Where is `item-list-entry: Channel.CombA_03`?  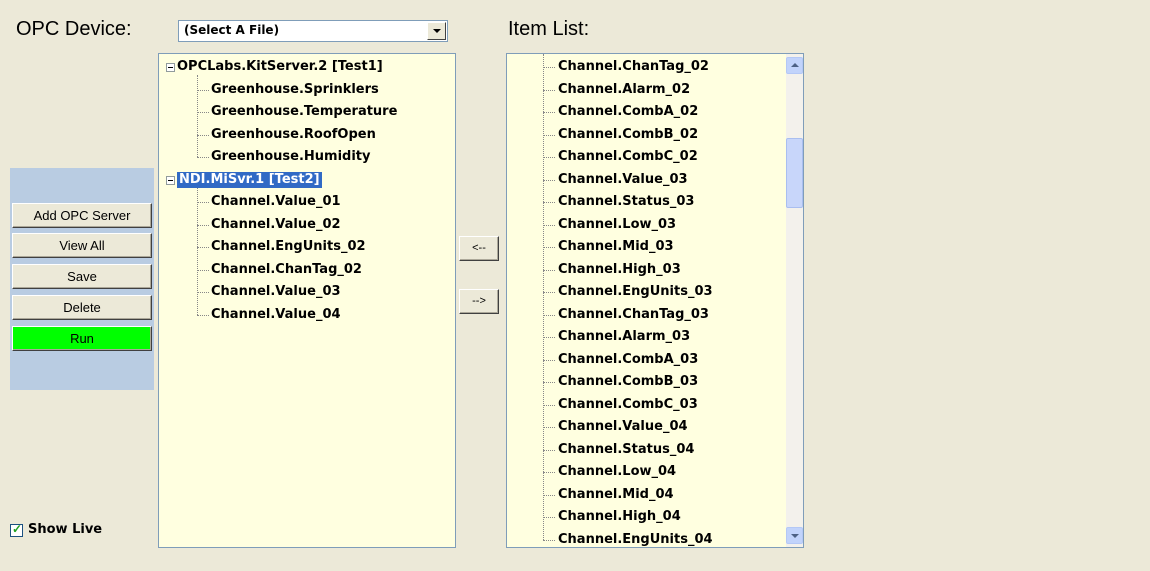
item-list-entry: Channel.CombA_03 is located at coordinates (628, 360).